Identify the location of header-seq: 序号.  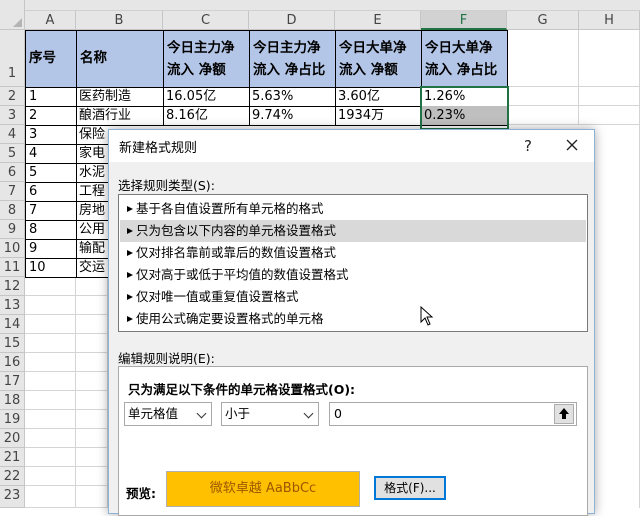
(51, 59).